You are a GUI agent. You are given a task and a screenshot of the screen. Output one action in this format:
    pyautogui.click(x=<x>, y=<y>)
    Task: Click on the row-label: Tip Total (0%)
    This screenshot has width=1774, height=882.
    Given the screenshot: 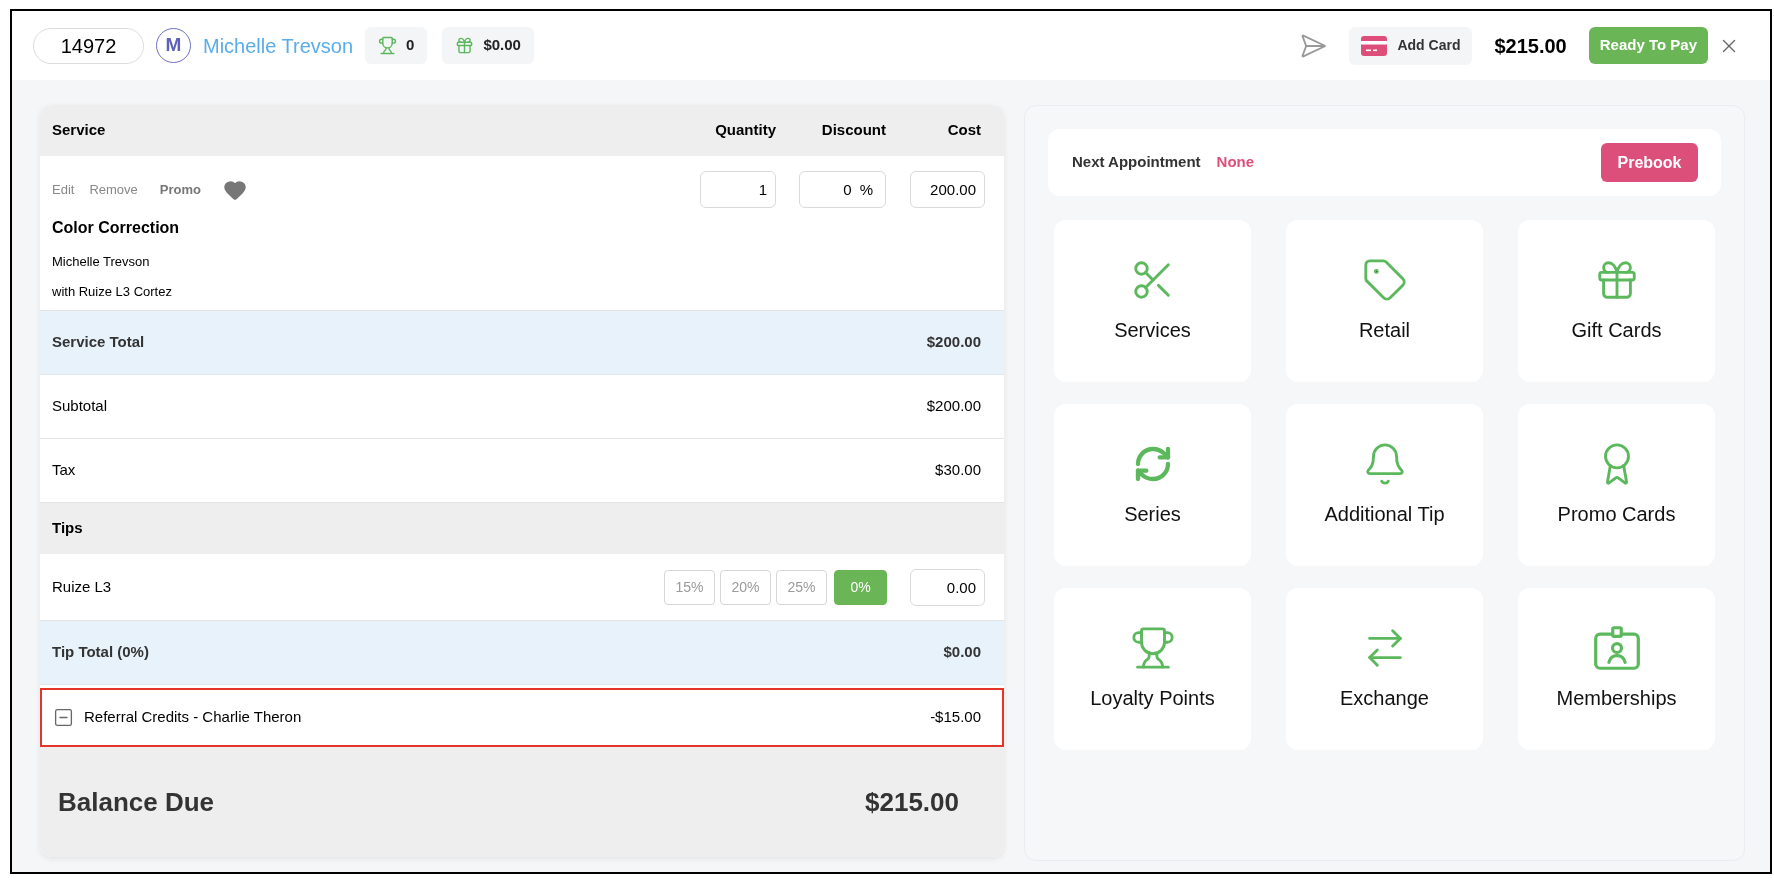 What is the action you would take?
    pyautogui.click(x=100, y=652)
    